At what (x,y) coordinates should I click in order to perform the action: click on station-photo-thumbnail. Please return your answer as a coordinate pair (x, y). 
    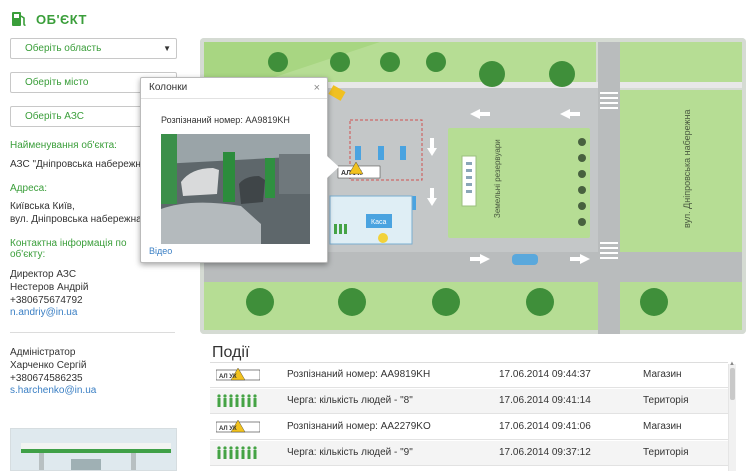
    Looking at the image, I should click on (93, 449).